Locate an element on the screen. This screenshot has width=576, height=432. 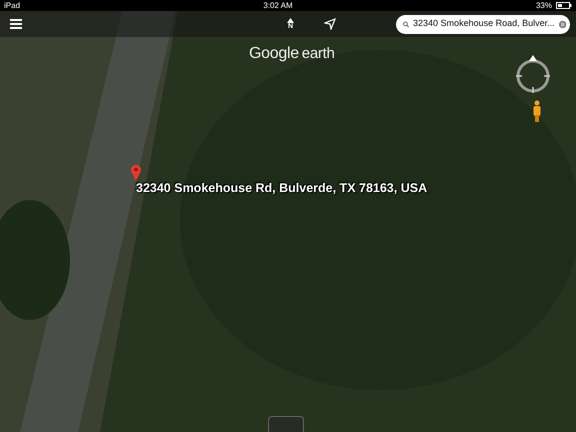
placemark-label: 32340 Smokehouse Rd, Bulverde, TX 78163, USA is located at coordinates (282, 188).